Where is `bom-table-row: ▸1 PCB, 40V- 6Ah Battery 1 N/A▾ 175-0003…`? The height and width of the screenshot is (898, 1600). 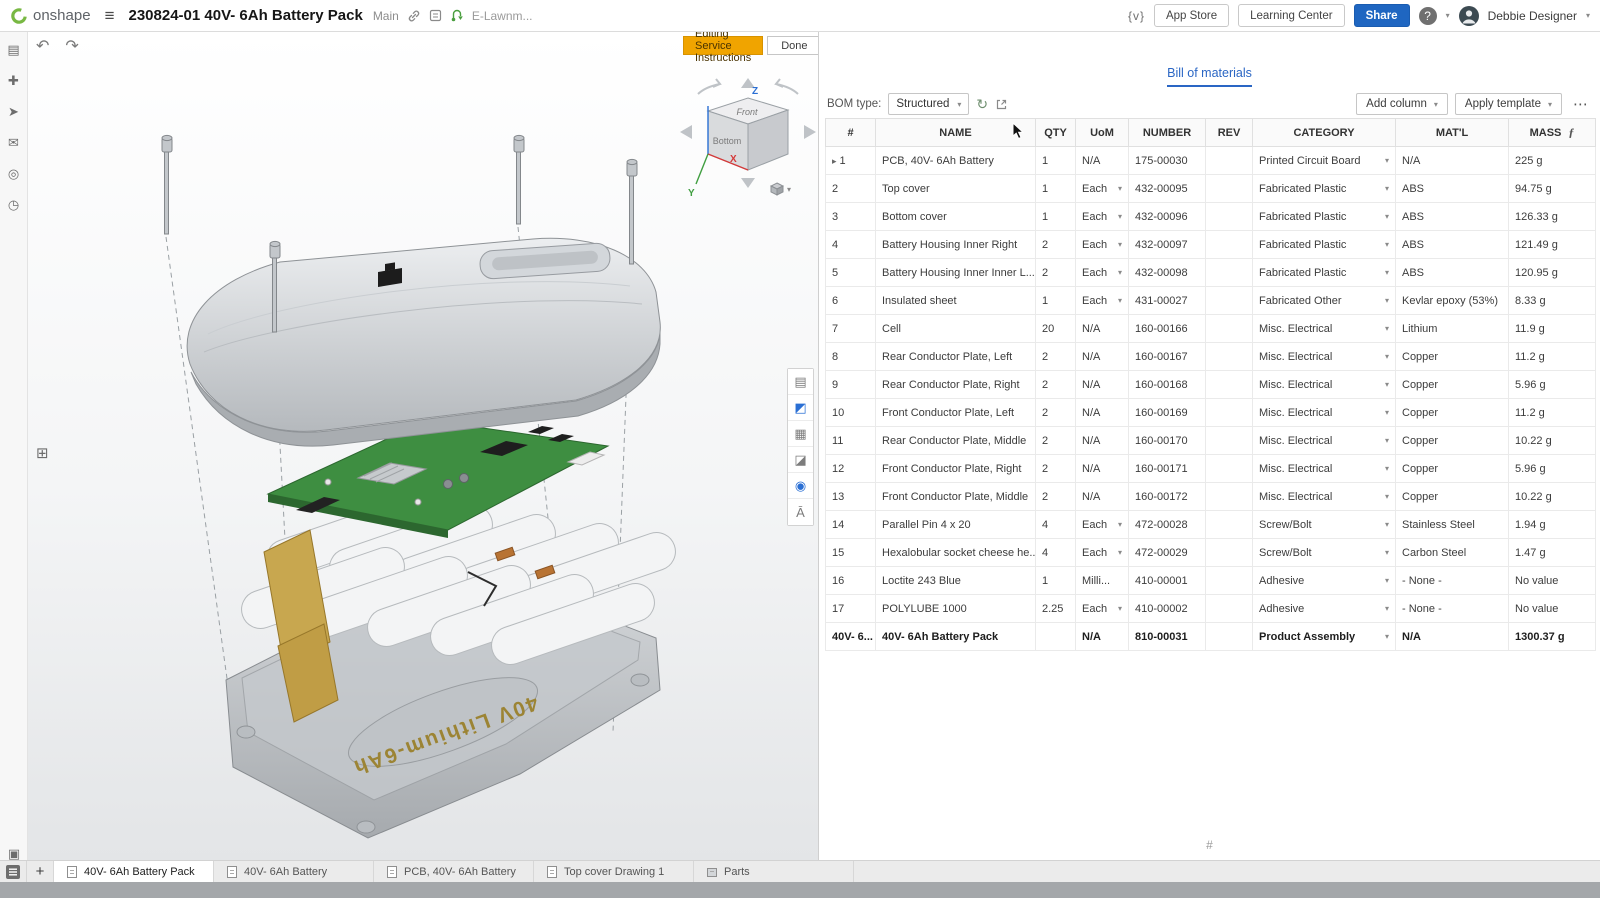
bom-table-row: ▸1 PCB, 40V- 6Ah Battery 1 N/A▾ 175-0003… is located at coordinates (1210, 160).